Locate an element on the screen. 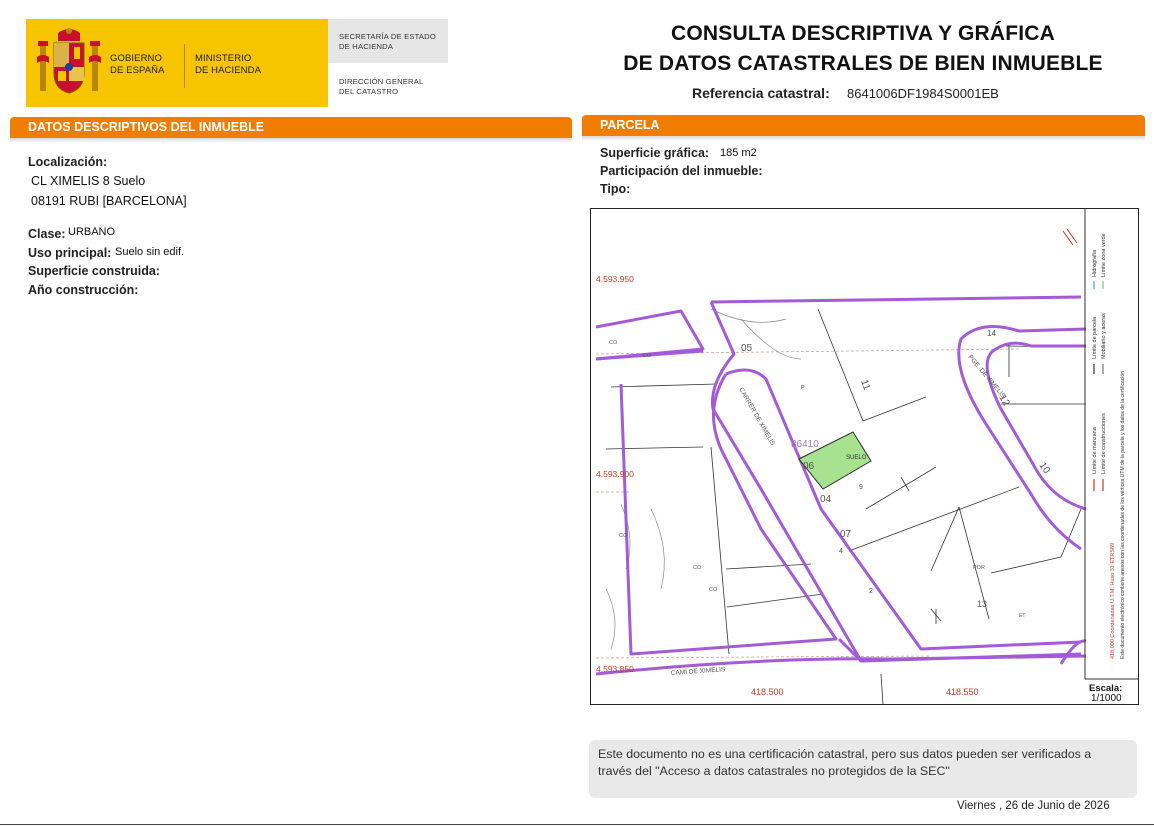 The image size is (1154, 827). section-header-datos: DATOS DESCRIPTIVOS DEL INMUEBLE is located at coordinates (291, 127).